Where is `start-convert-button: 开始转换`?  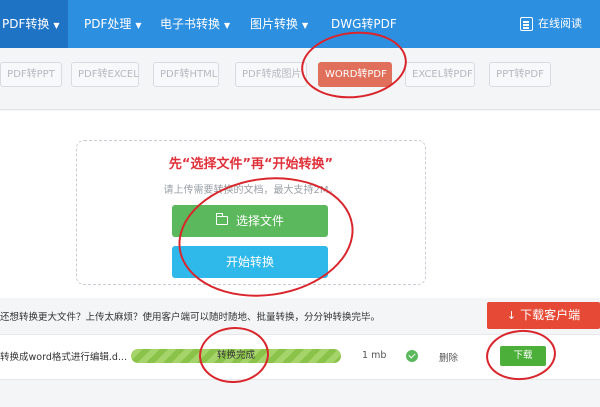 start-convert-button: 开始转换 is located at coordinates (250, 262).